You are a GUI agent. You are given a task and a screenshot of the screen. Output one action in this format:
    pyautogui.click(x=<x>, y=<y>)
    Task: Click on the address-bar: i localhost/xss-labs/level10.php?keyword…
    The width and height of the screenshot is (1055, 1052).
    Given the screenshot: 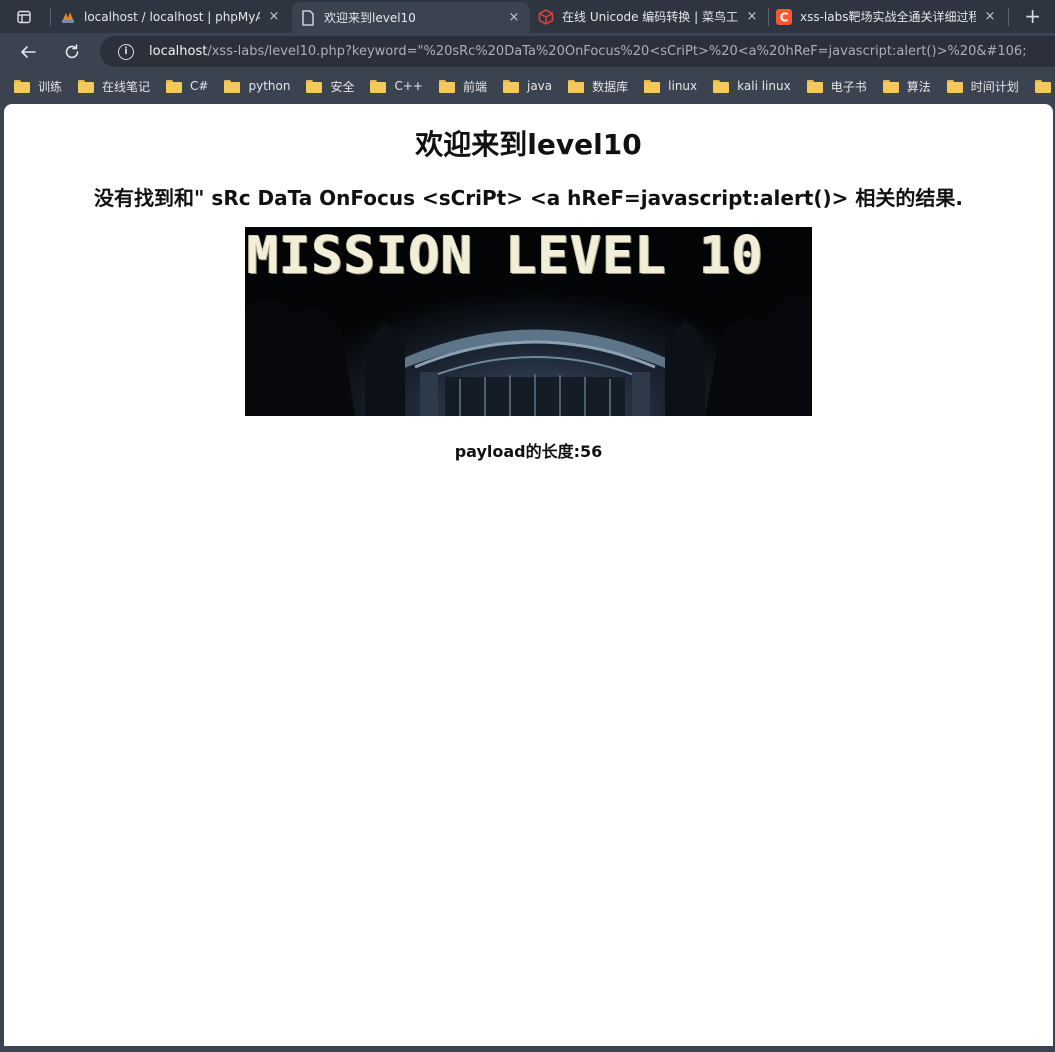 What is the action you would take?
    pyautogui.click(x=577, y=51)
    